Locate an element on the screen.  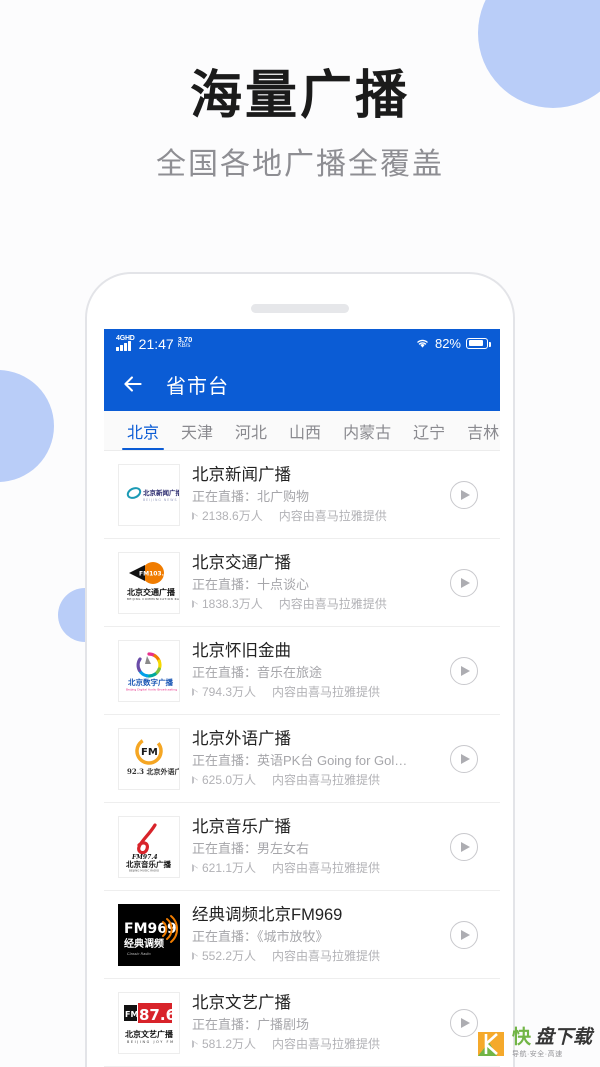
station-title: 北京音乐广播 is located at coordinates (241, 827).